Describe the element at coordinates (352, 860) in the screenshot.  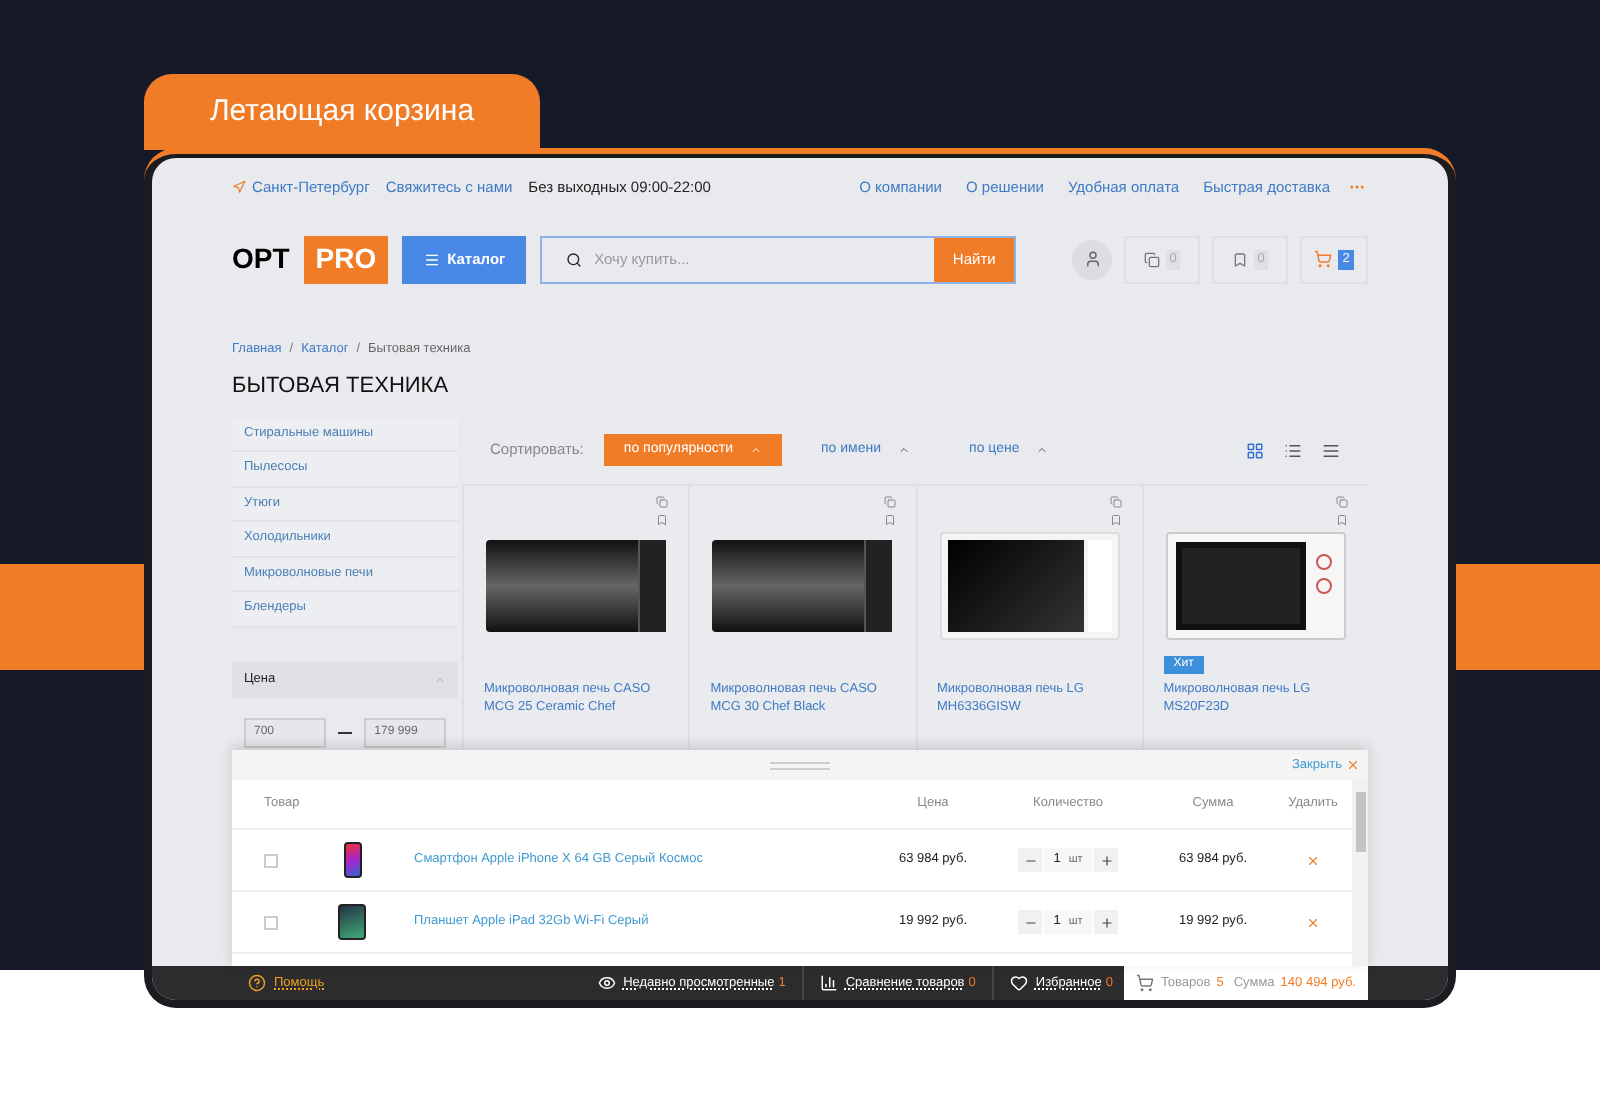
I see `phone-drawing` at that location.